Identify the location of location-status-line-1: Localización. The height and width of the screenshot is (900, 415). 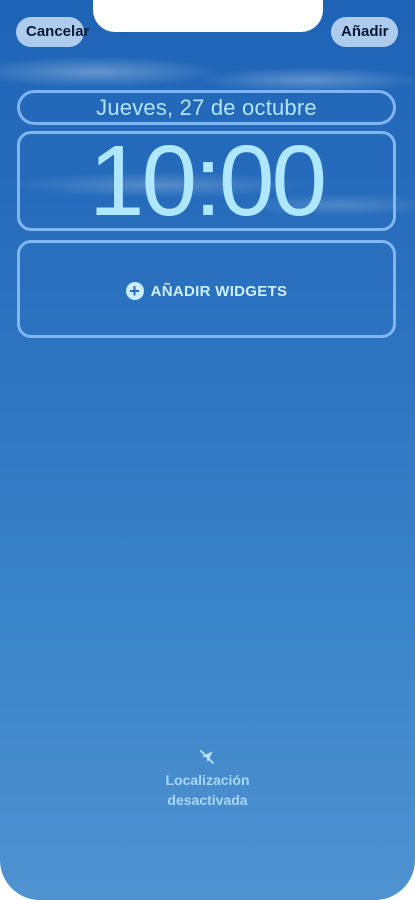
(207, 780).